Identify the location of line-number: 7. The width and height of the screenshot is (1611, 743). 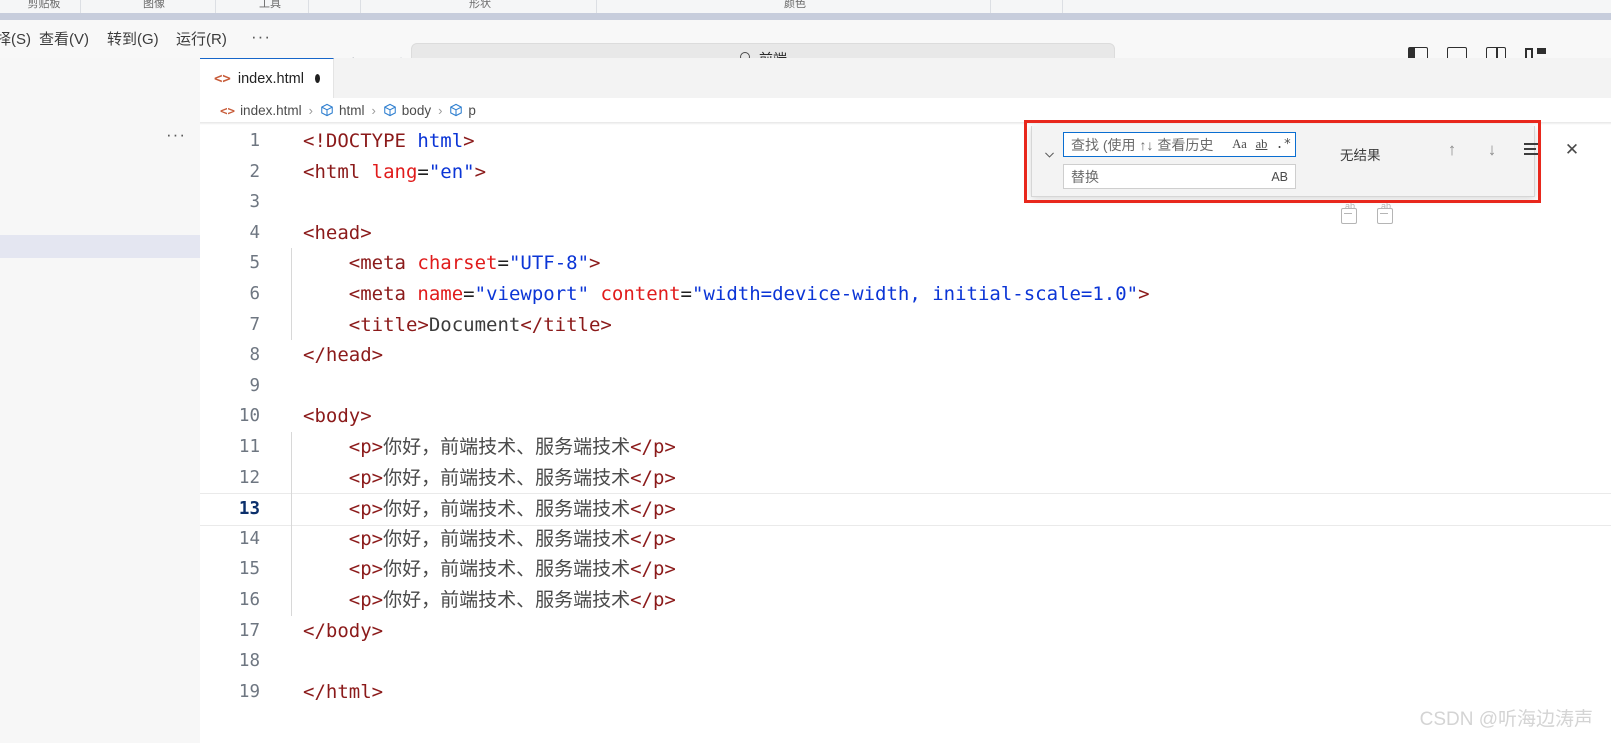
(254, 324).